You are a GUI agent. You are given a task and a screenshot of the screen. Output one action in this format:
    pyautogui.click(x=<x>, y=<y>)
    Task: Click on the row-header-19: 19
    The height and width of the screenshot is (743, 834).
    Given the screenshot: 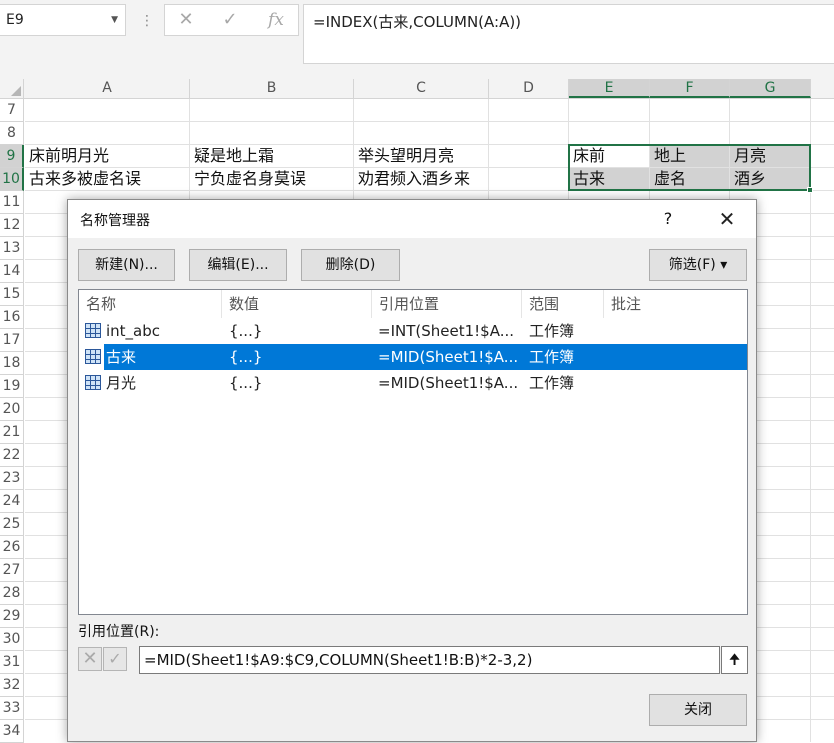 What is the action you would take?
    pyautogui.click(x=12, y=386)
    